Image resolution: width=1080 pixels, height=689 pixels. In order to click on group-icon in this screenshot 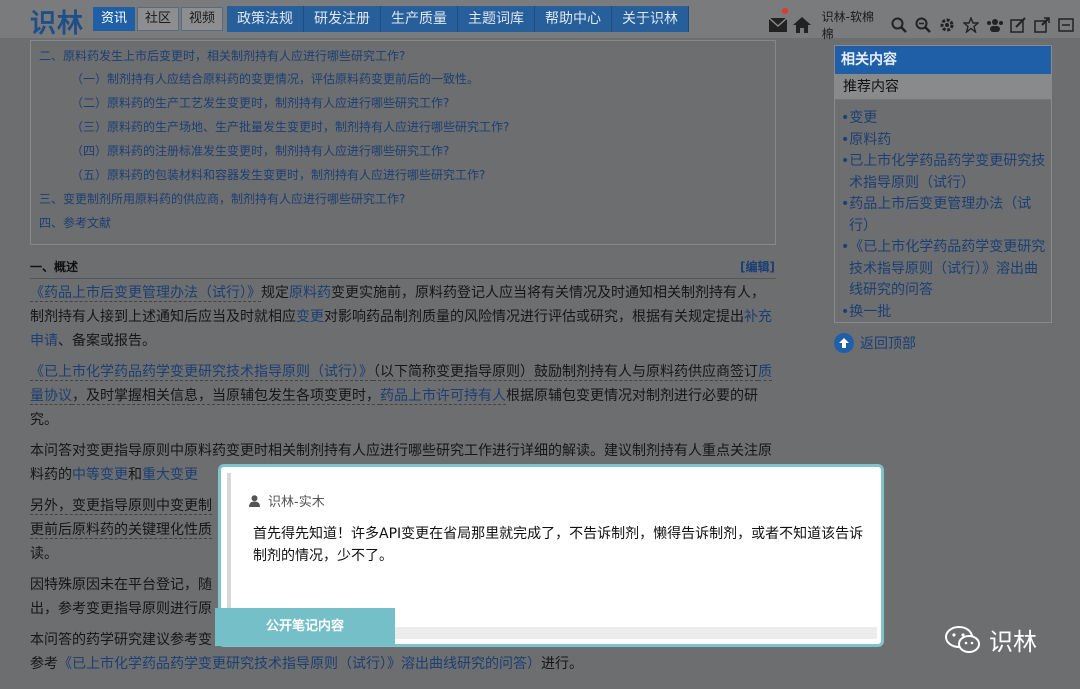, I will do `click(995, 25)`.